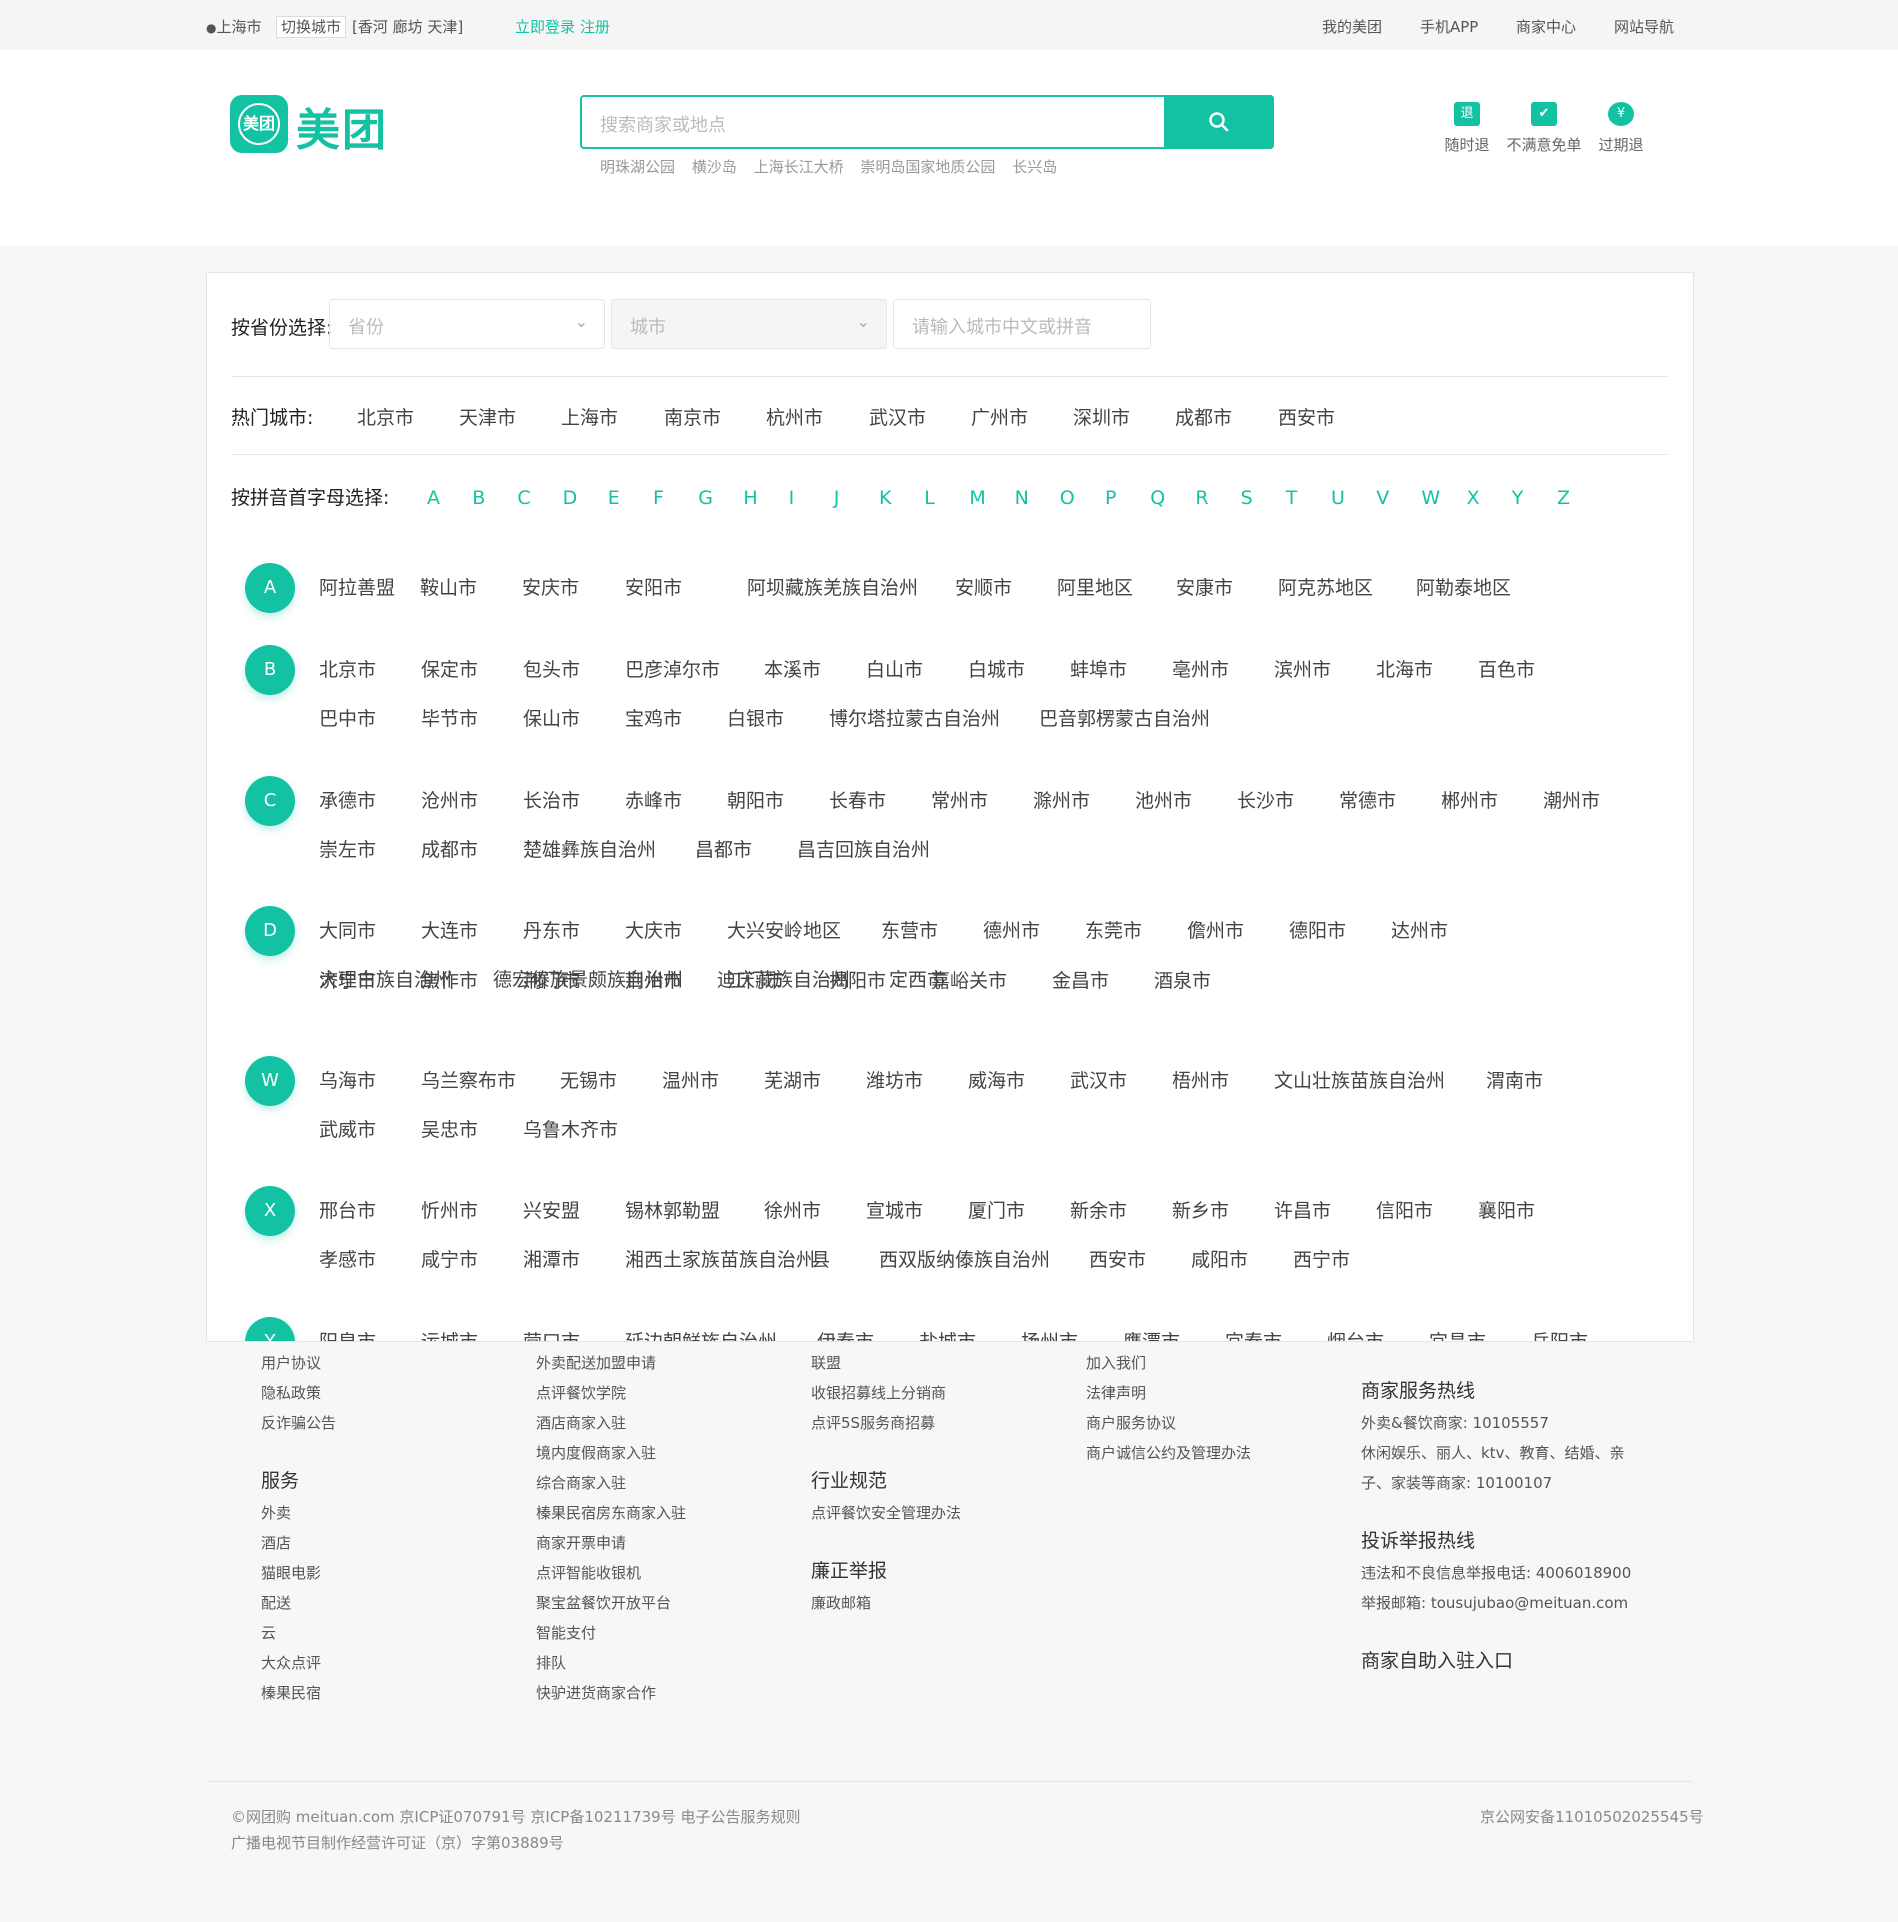 The image size is (1898, 1922). What do you see at coordinates (878, 1392) in the screenshot?
I see `footer-link: 收银招募线上分销商` at bounding box center [878, 1392].